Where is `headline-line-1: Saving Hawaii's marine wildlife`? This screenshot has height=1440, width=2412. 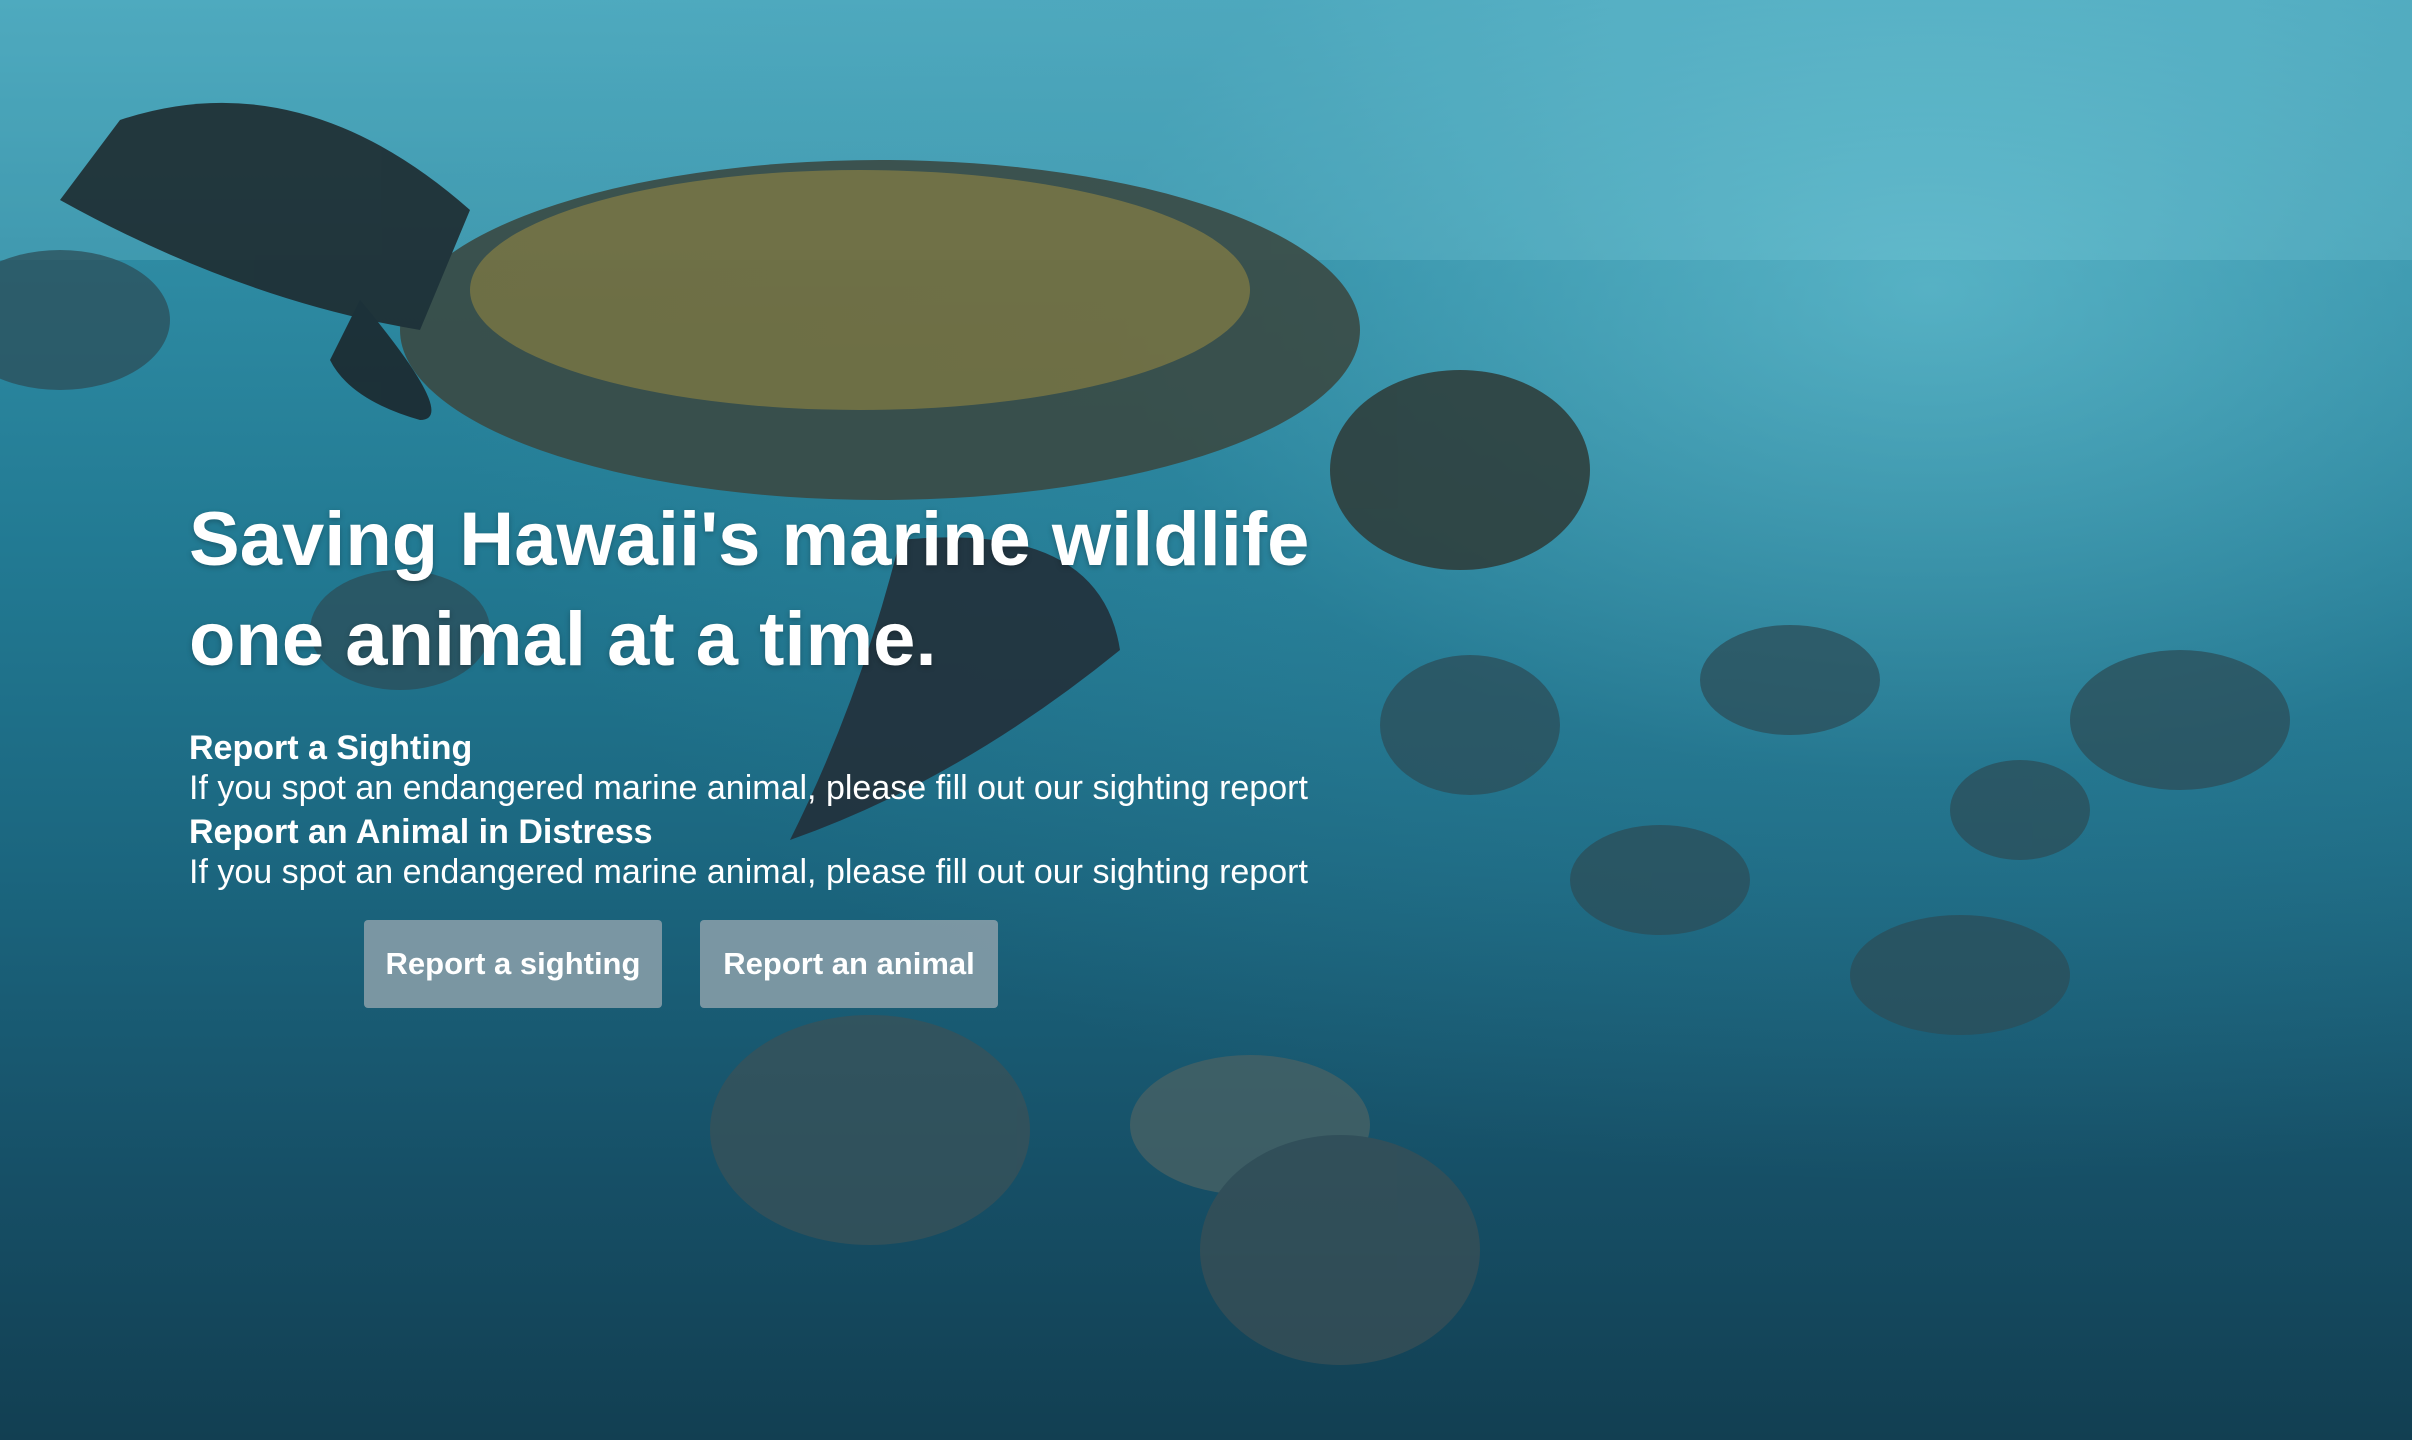
headline-line-1: Saving Hawaii's marine wildlife is located at coordinates (749, 539).